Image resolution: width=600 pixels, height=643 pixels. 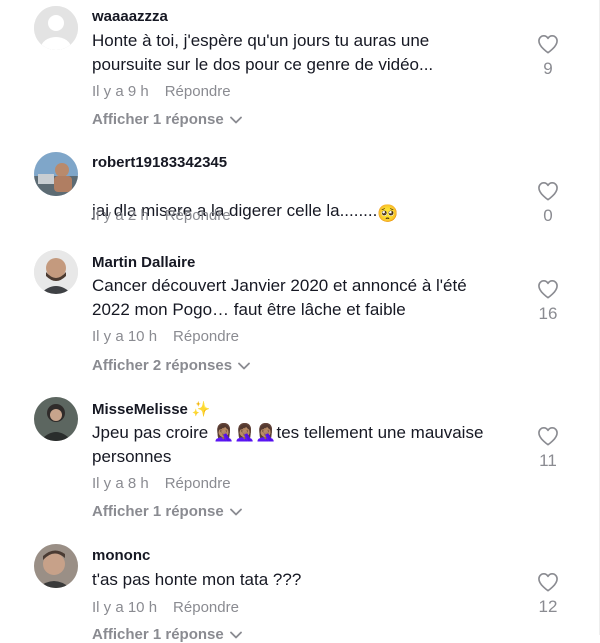 I want to click on sparkles-emoji: ✨, so click(x=201, y=409).